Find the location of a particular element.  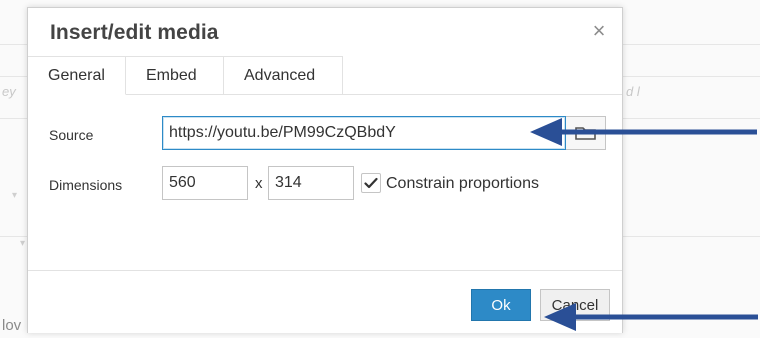

tab-bar: General Embed Advanced is located at coordinates (325, 75).